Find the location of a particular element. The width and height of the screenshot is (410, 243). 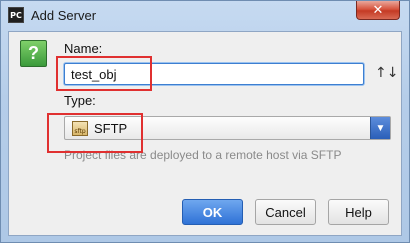

sort-arrows-icon: ↑↓ is located at coordinates (386, 73).